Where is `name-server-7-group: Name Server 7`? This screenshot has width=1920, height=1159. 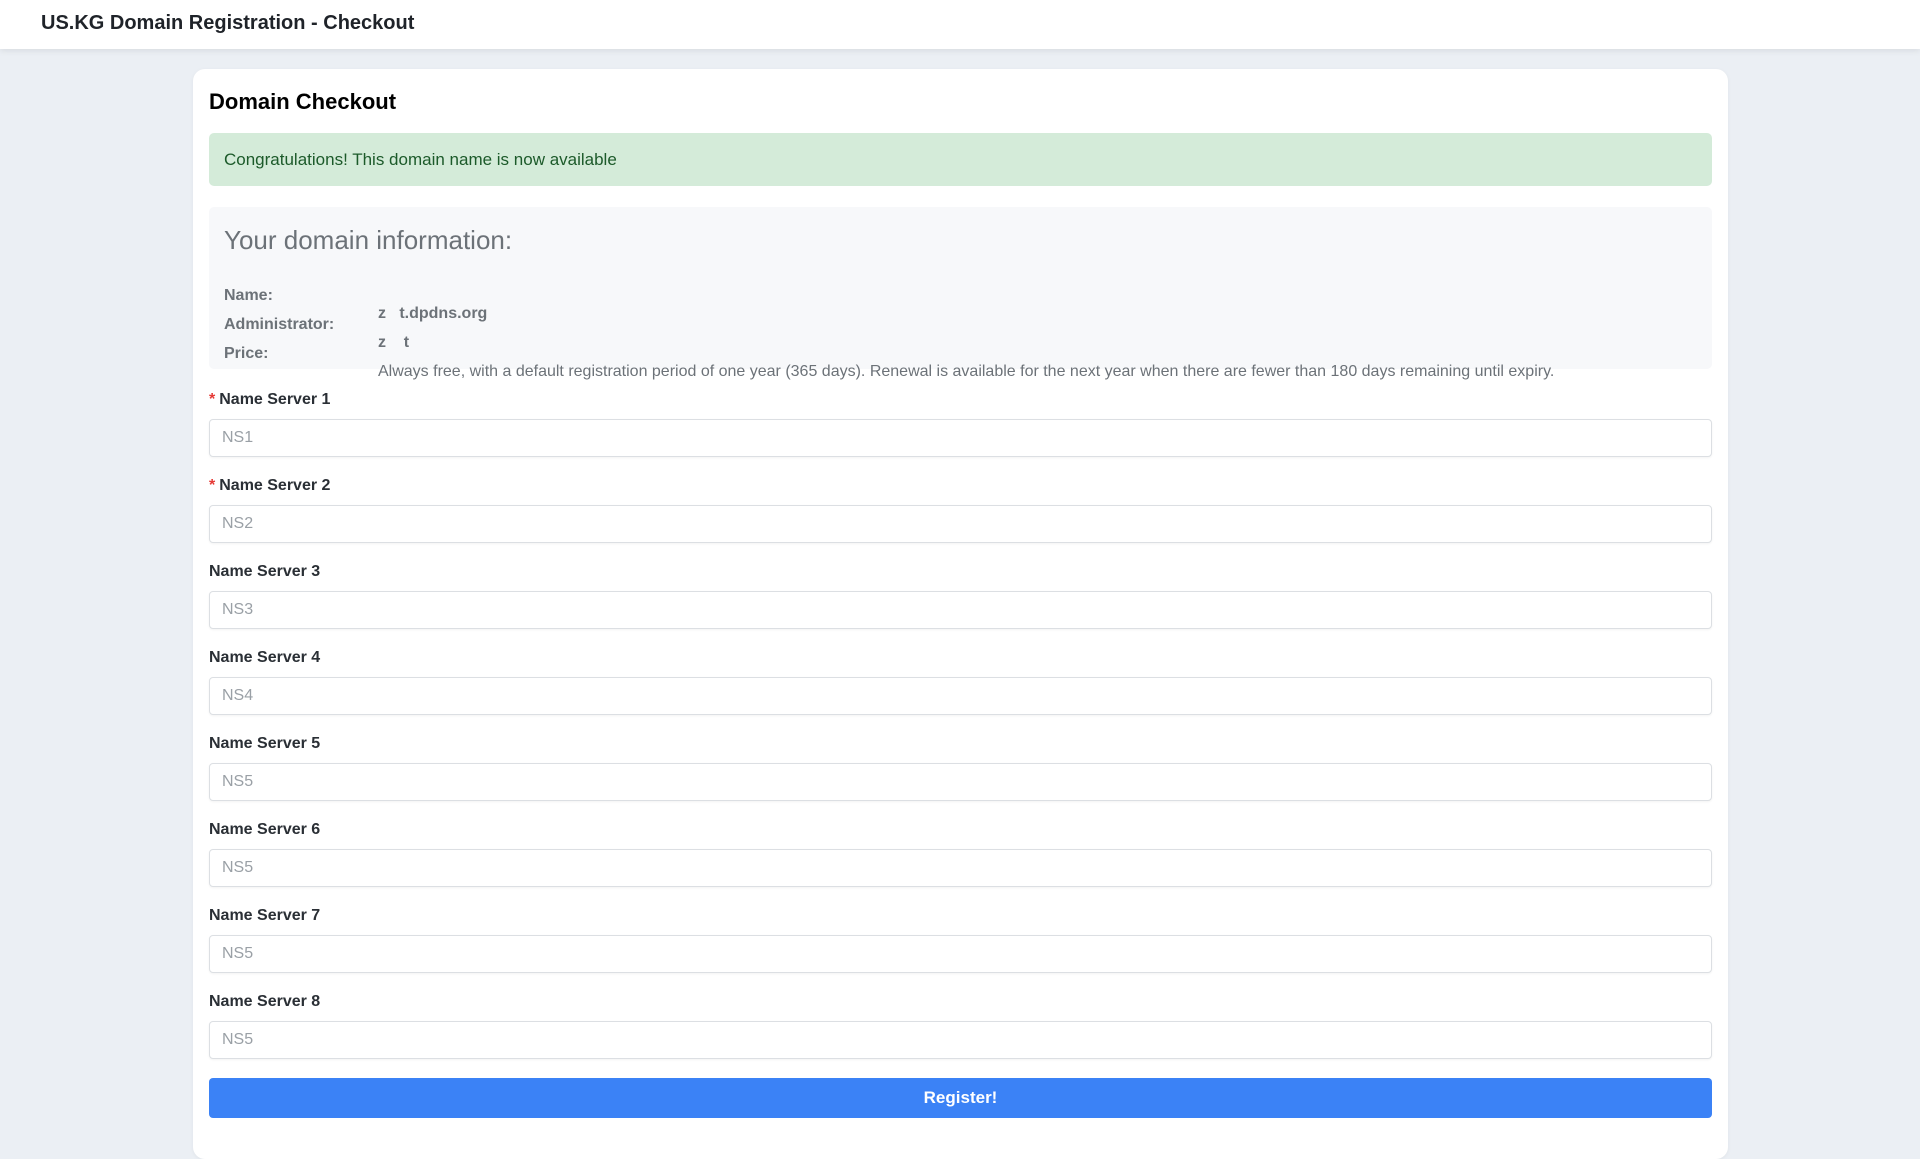 name-server-7-group: Name Server 7 is located at coordinates (960, 942).